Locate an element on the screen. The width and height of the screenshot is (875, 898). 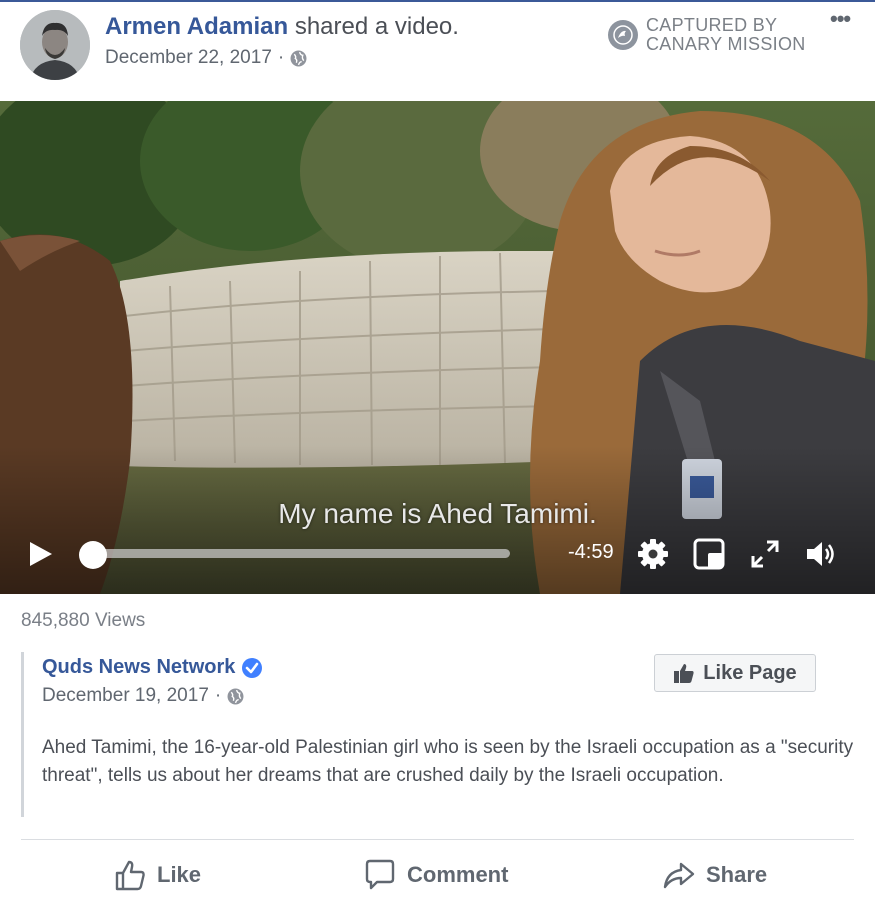
share-button: Share is located at coordinates (714, 875).